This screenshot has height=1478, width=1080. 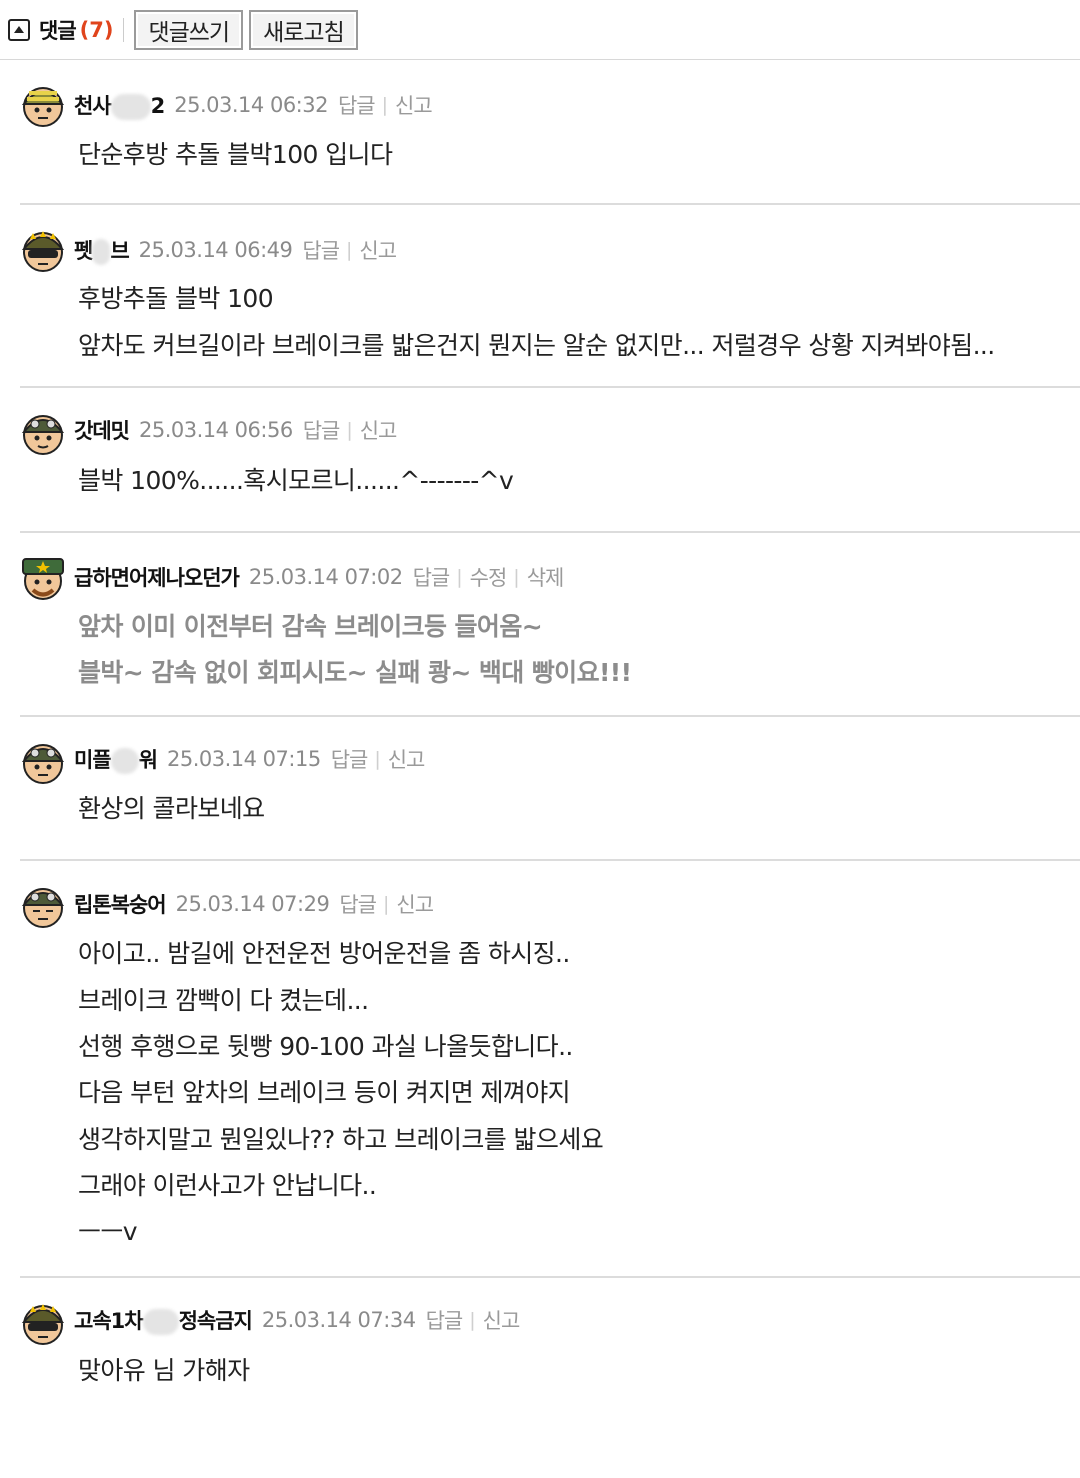 What do you see at coordinates (546, 577) in the screenshot?
I see `delete-link: 삭제` at bounding box center [546, 577].